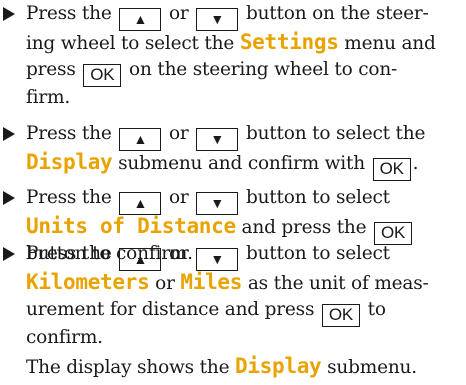 Image resolution: width=466 pixels, height=385 pixels. I want to click on text: confirm., so click(64, 337).